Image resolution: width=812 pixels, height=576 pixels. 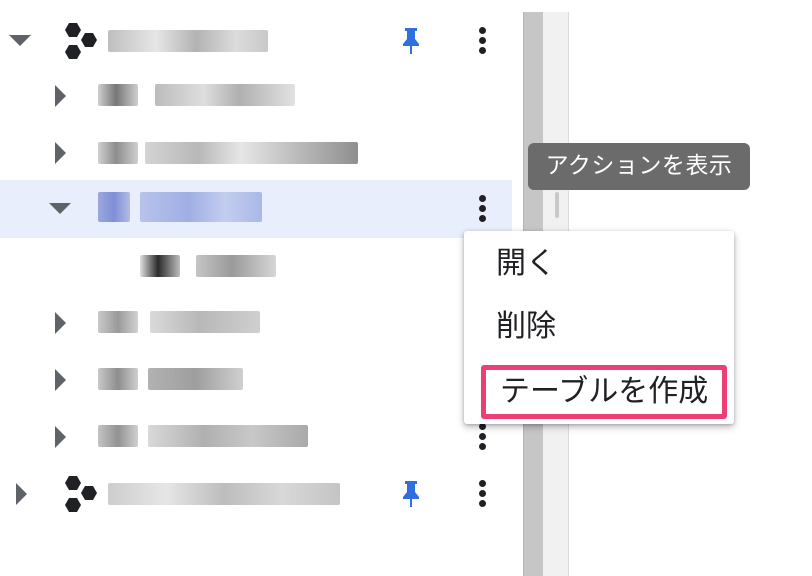 I want to click on context-menu: 開く 削除 テーブルを作成, so click(x=599, y=327).